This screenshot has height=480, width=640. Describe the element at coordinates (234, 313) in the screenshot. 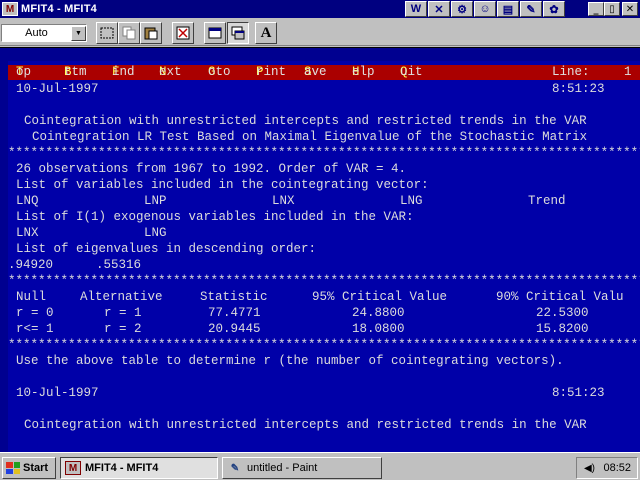

I see `table-cell: 77.4771` at that location.